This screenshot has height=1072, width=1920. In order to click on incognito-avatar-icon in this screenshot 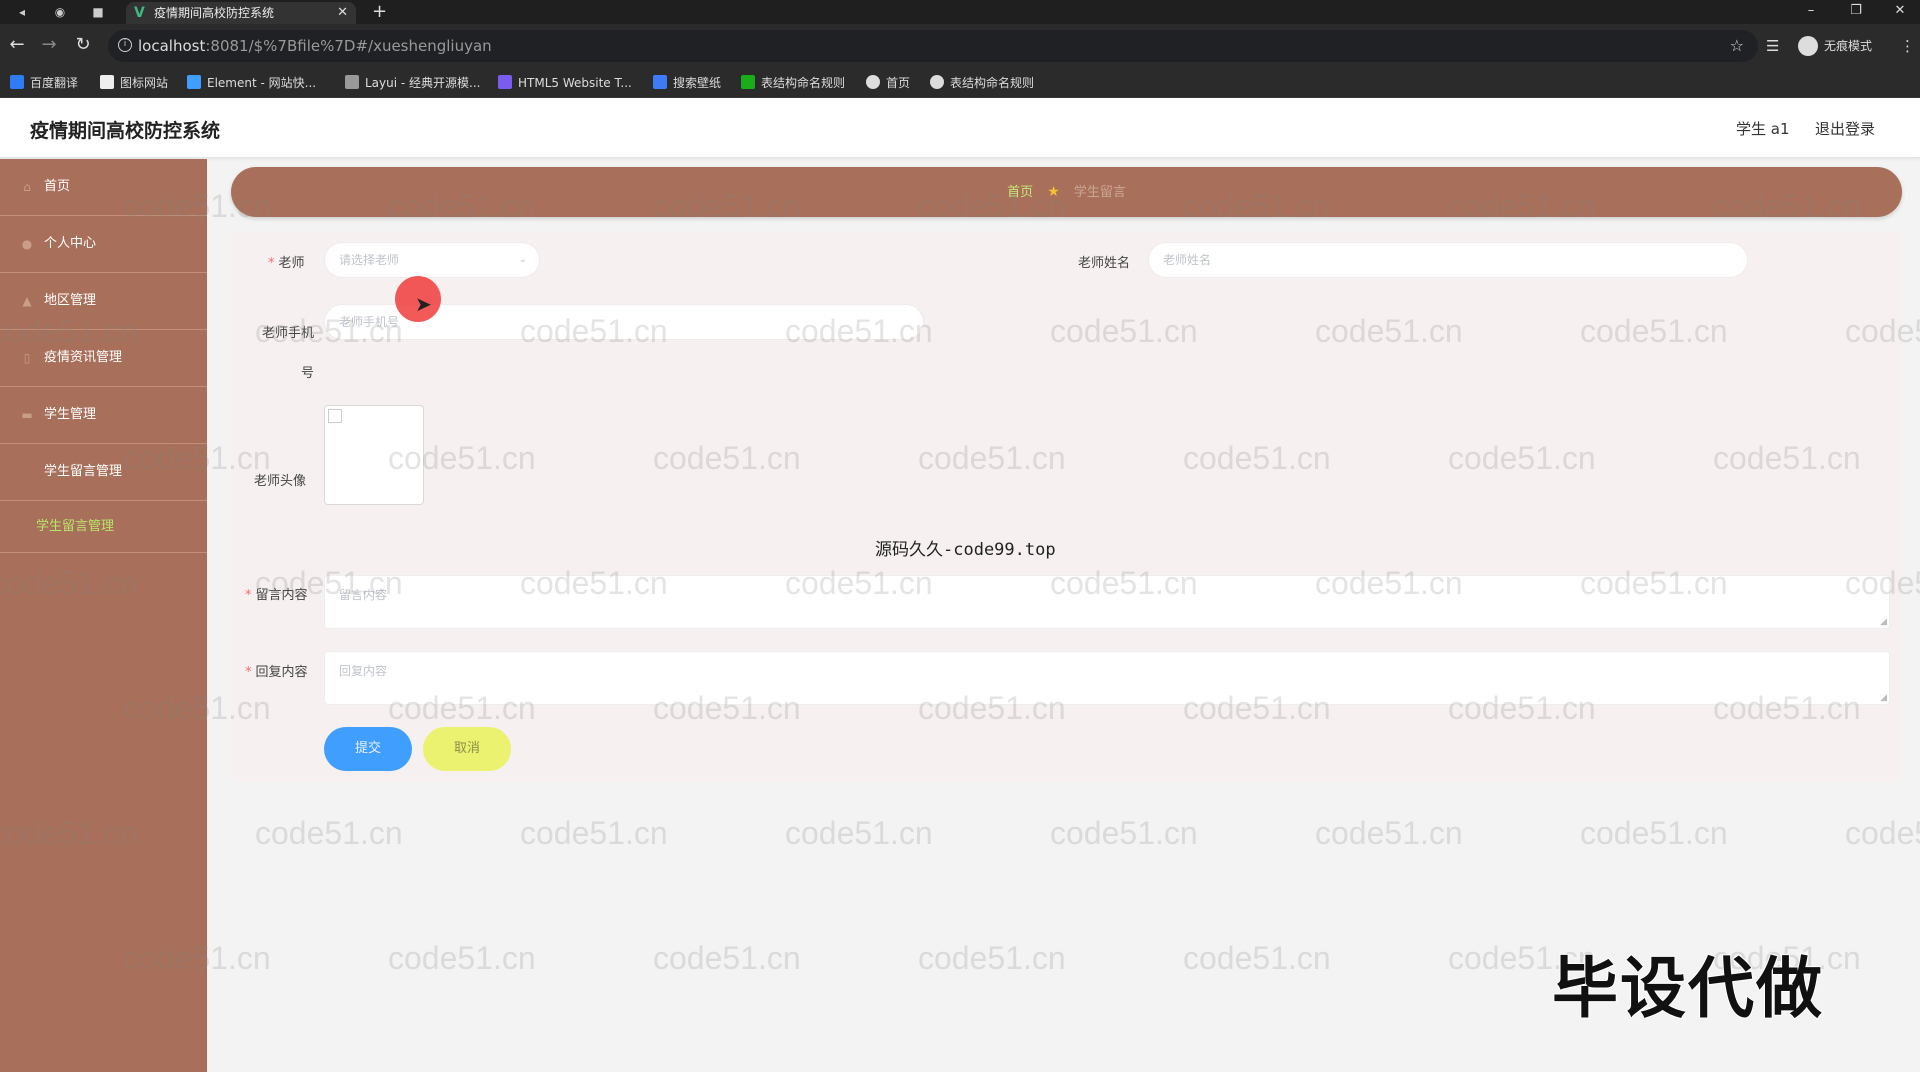, I will do `click(1808, 46)`.